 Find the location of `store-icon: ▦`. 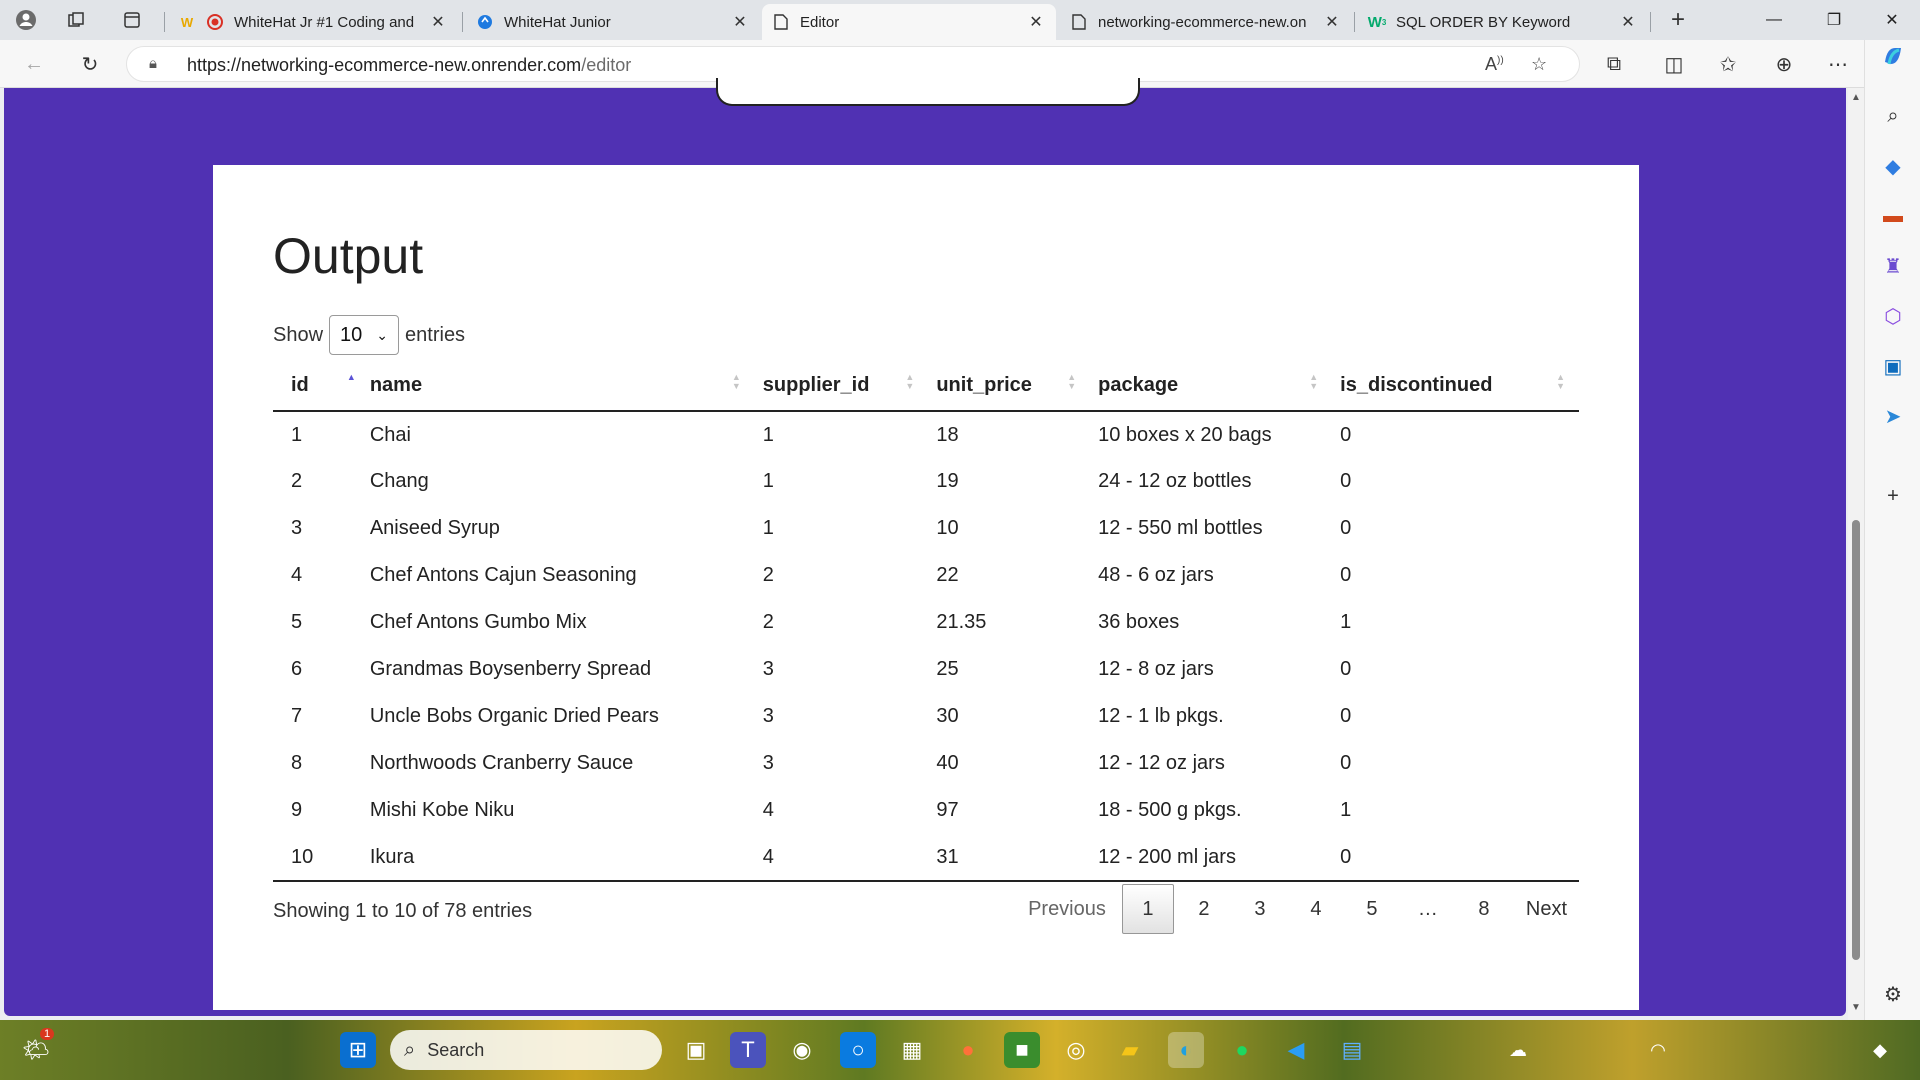

store-icon: ▦ is located at coordinates (912, 1050).